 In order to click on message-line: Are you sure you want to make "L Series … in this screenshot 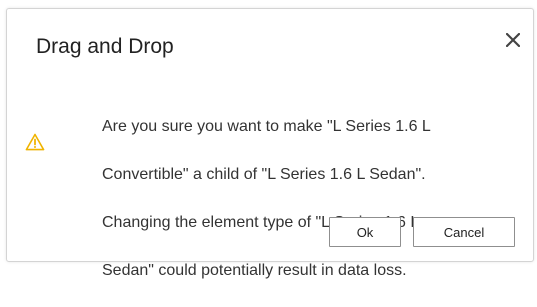, I will do `click(266, 126)`.